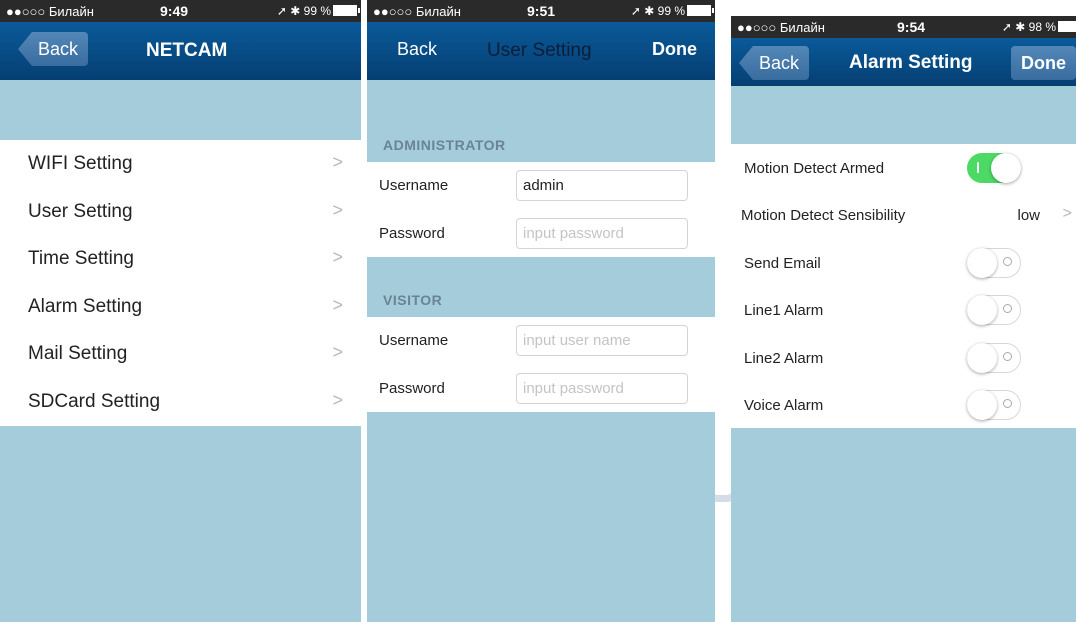  What do you see at coordinates (602, 233) in the screenshot?
I see `admin-password-input` at bounding box center [602, 233].